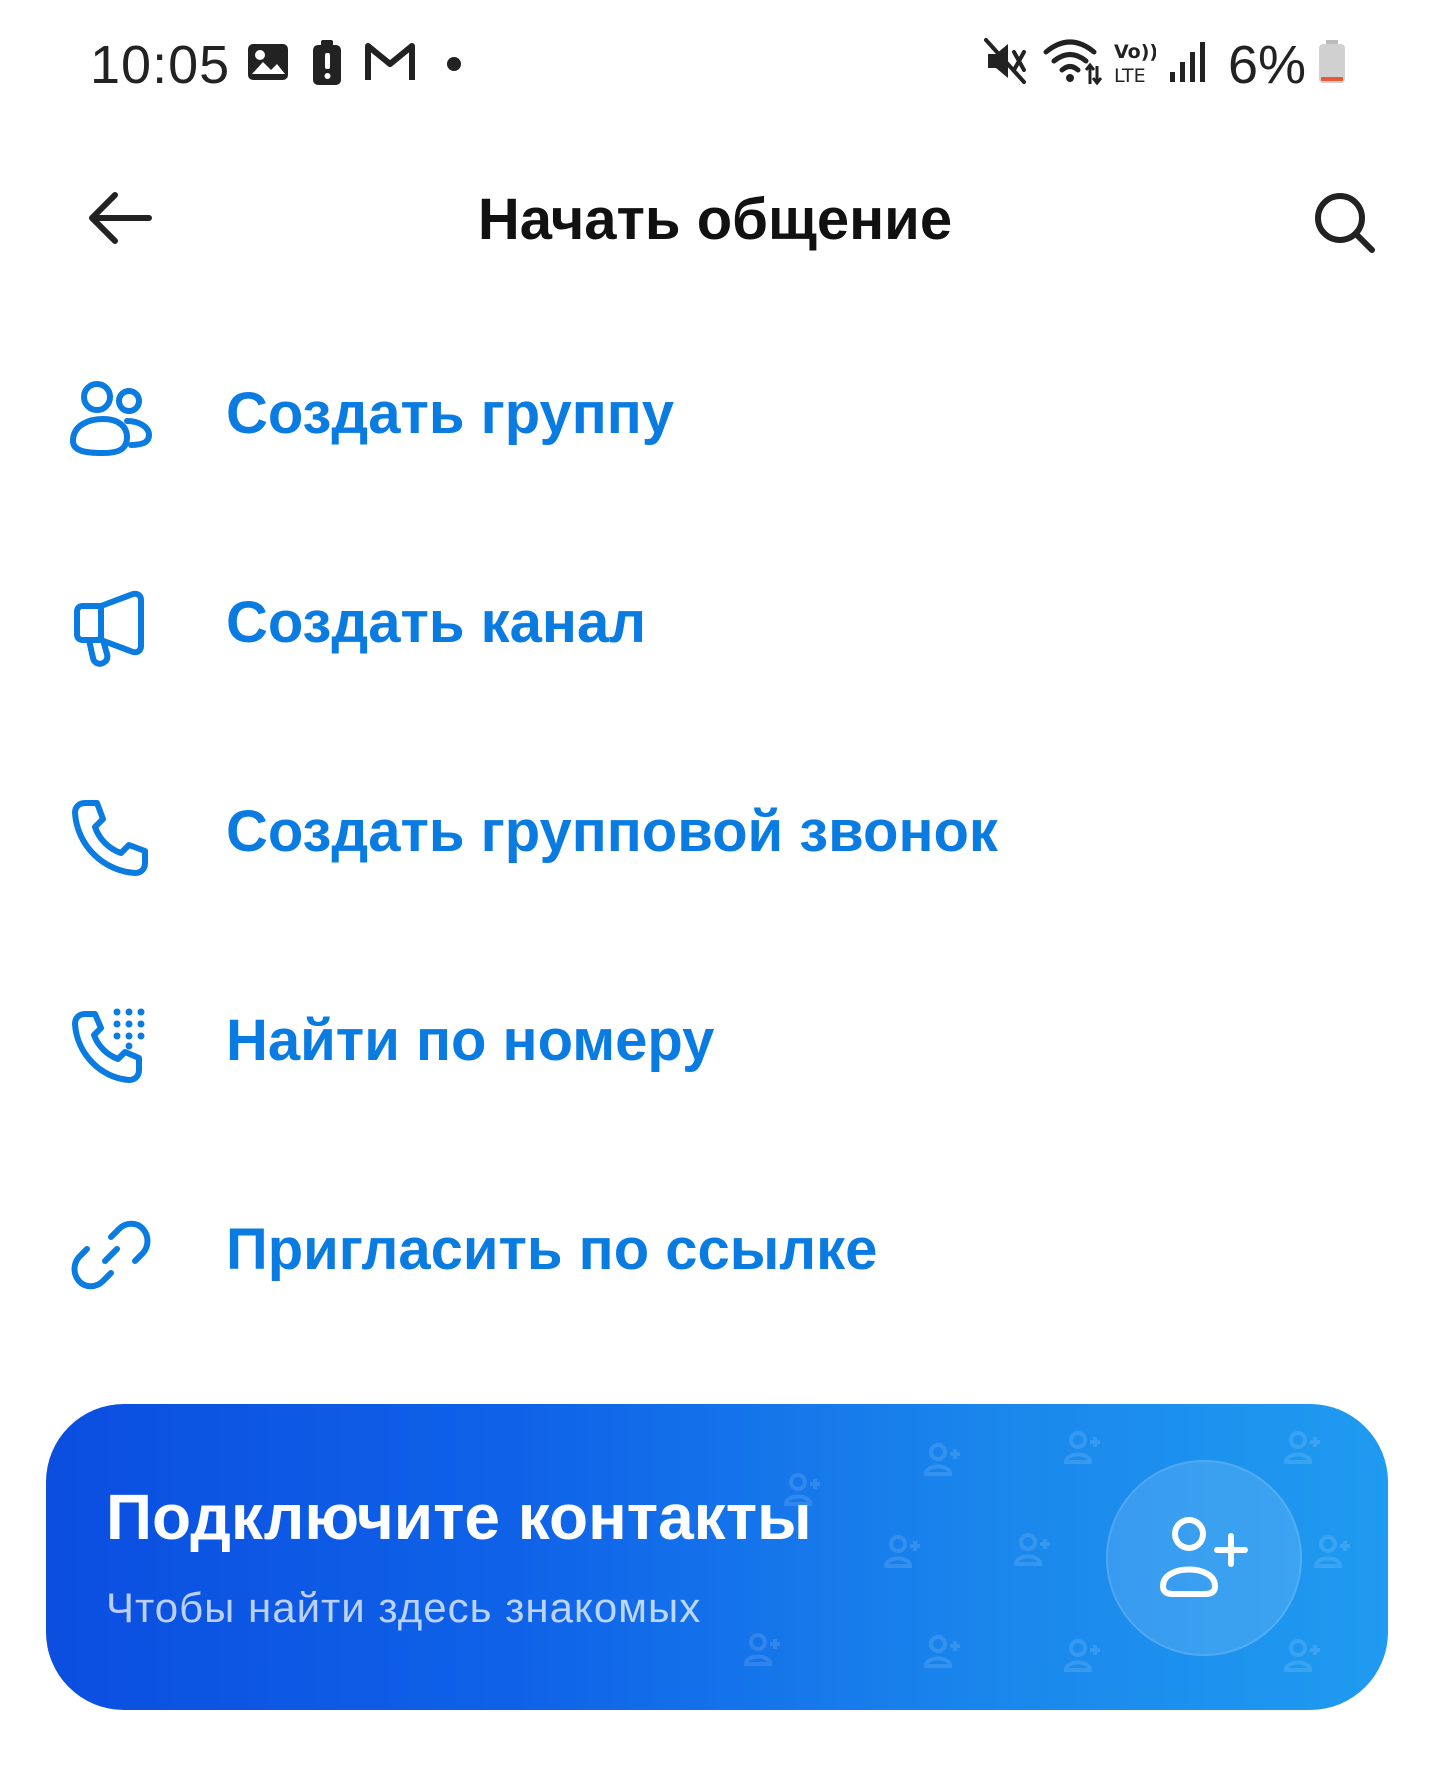 The image size is (1430, 1786). I want to click on banner-title: Подключите контакты, so click(459, 1517).